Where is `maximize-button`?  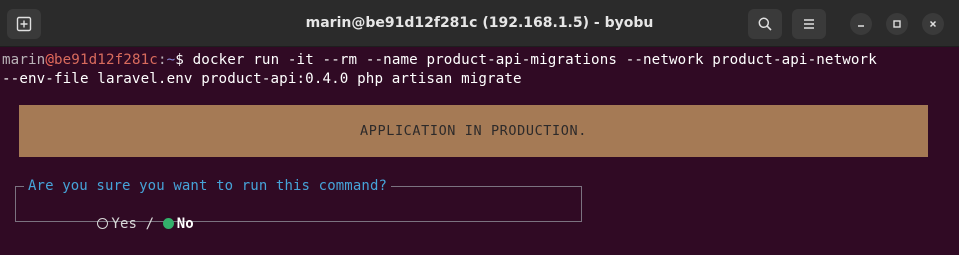
maximize-button is located at coordinates (897, 24).